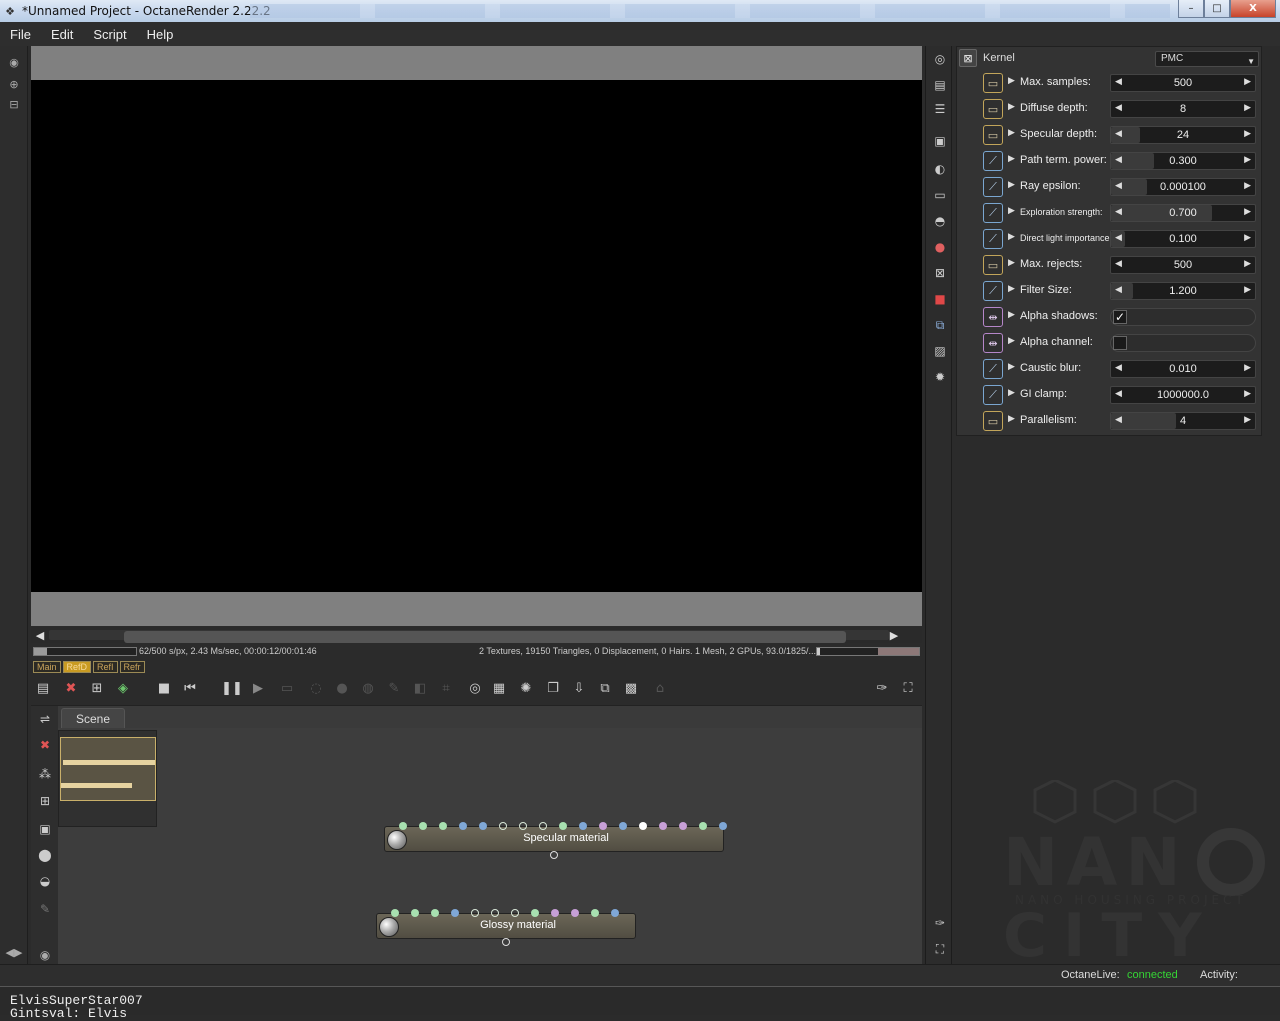 This screenshot has width=1280, height=1021. Describe the element at coordinates (1183, 135) in the screenshot. I see `param-slider: ◀ 24 ▶` at that location.